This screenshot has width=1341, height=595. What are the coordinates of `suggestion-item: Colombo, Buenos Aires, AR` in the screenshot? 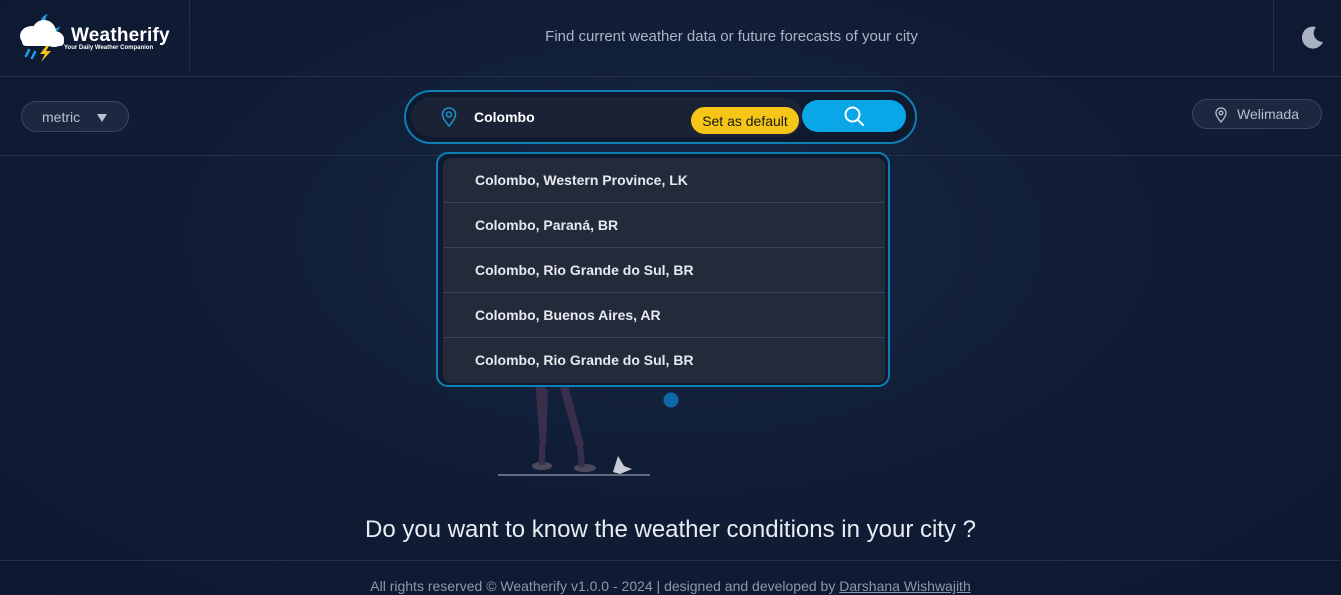 It's located at (664, 315).